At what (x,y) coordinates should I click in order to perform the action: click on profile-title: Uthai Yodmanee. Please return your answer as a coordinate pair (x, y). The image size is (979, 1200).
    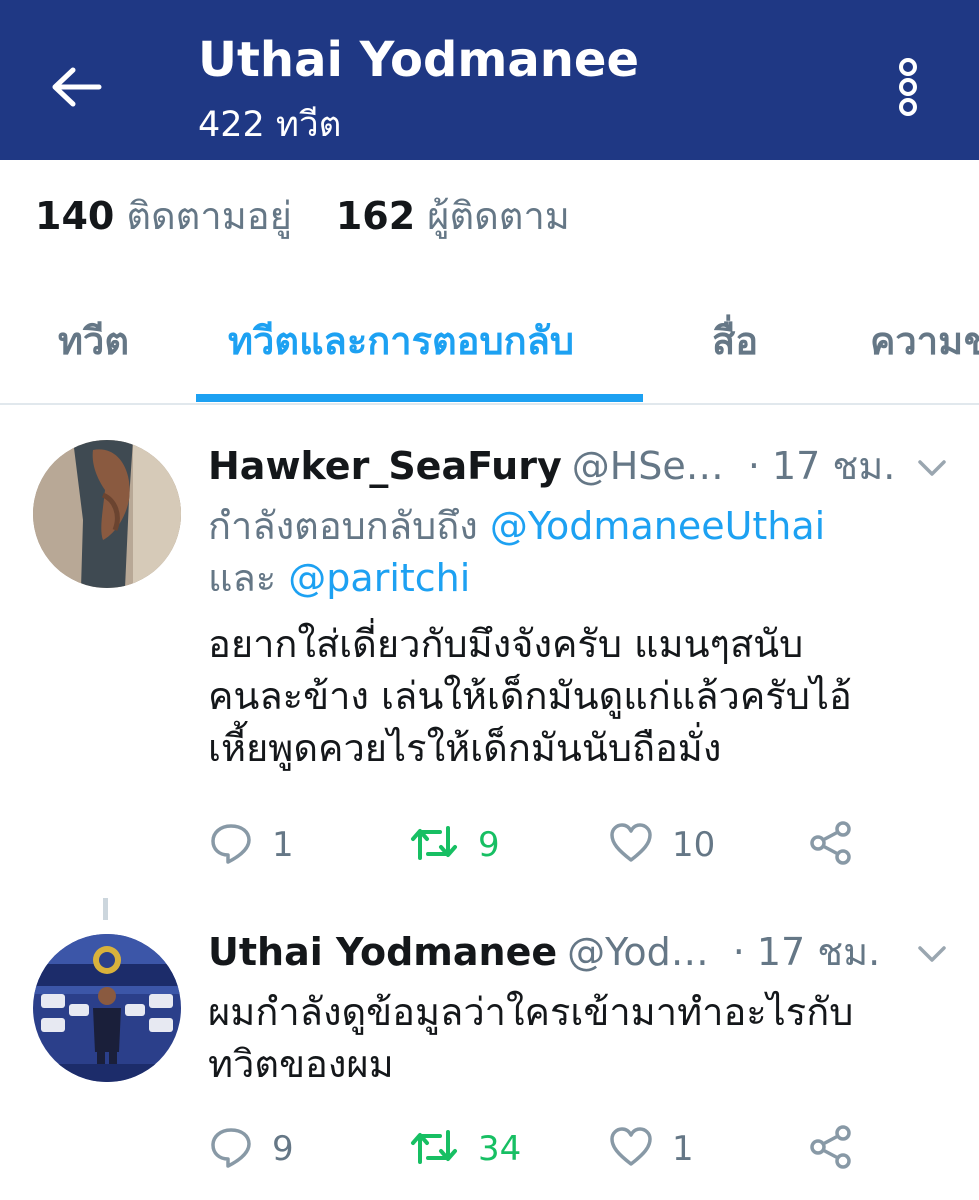
    Looking at the image, I should click on (419, 60).